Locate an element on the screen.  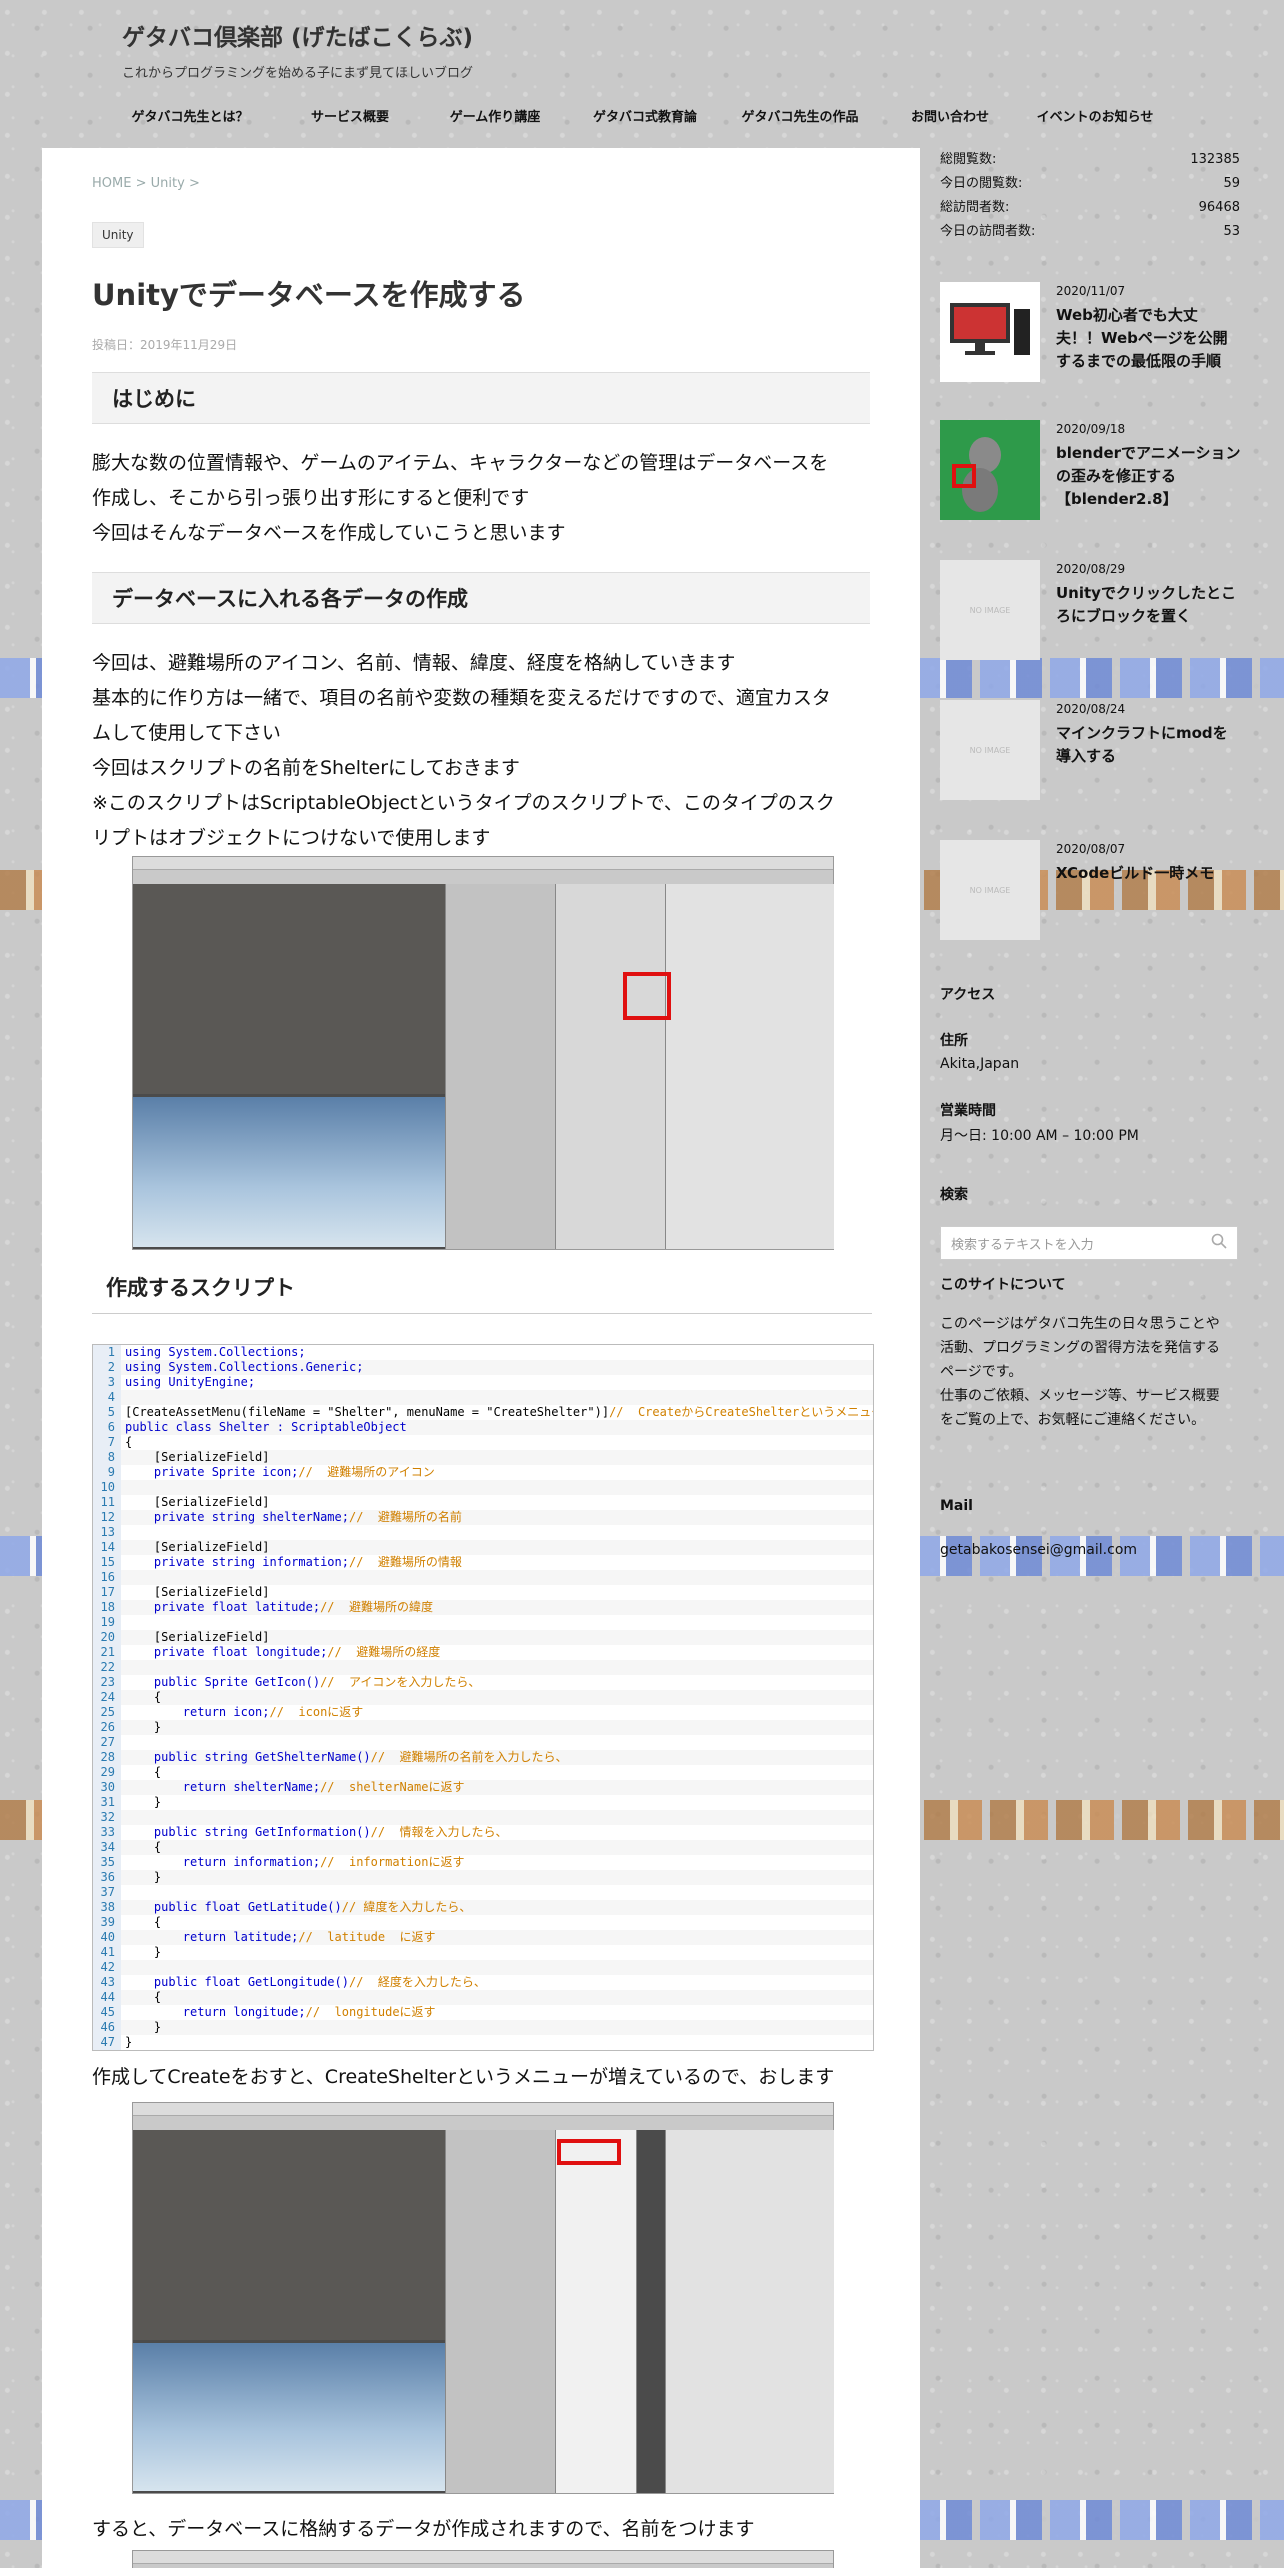
code-line: 7{ is located at coordinates (483, 1442).